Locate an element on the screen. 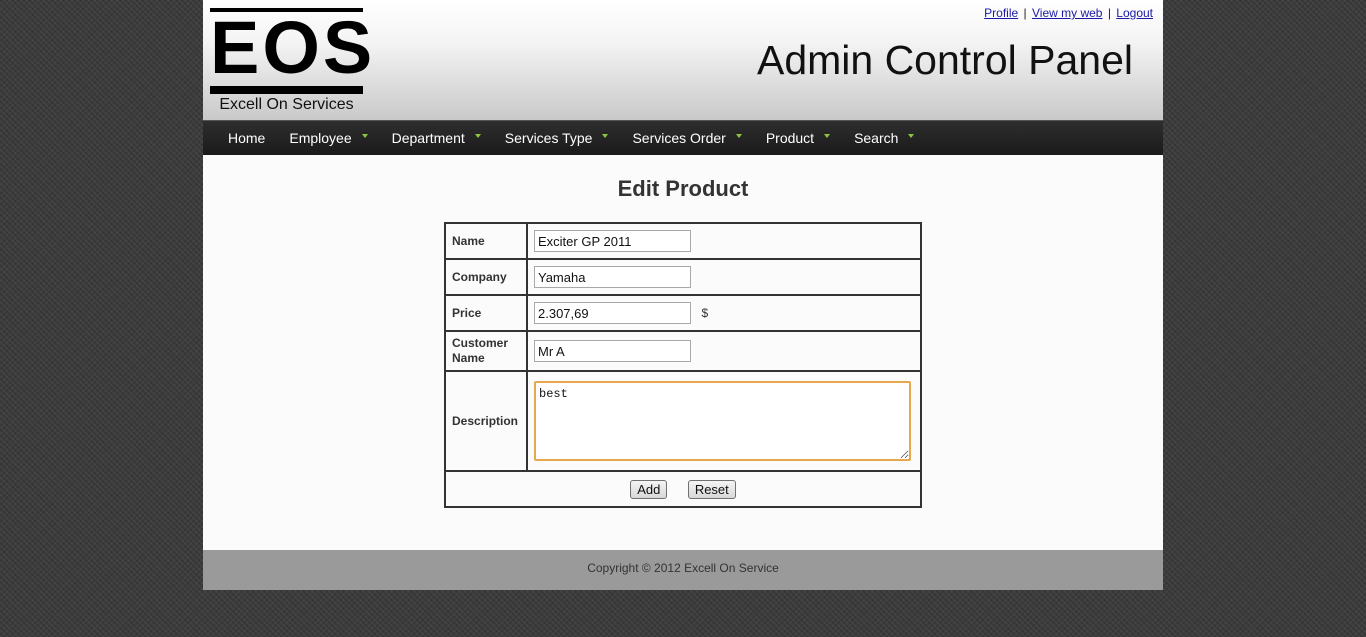  site-title: Admin Control Panel is located at coordinates (944, 60).